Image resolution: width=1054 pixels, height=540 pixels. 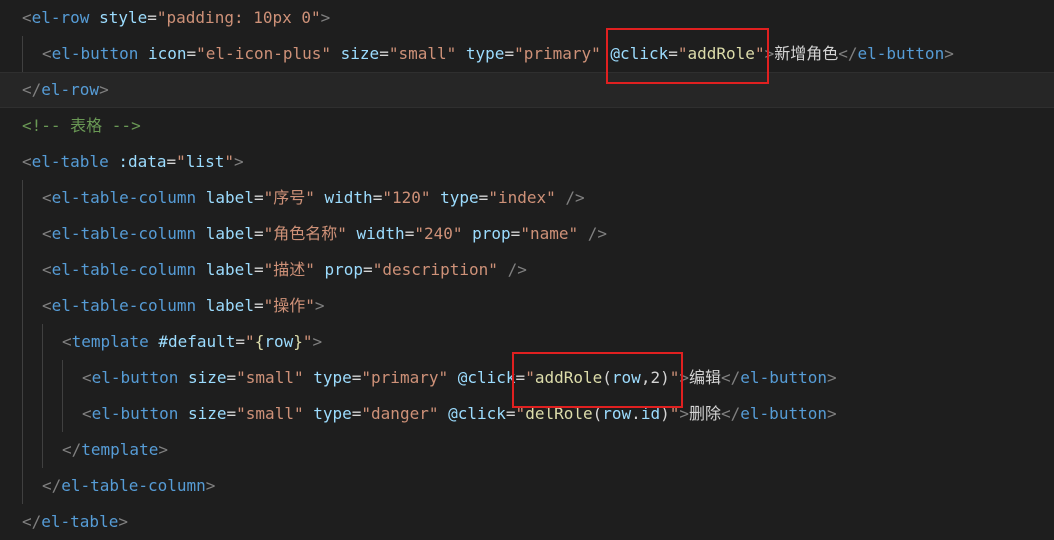 What do you see at coordinates (332, 413) in the screenshot?
I see `code-token: type` at bounding box center [332, 413].